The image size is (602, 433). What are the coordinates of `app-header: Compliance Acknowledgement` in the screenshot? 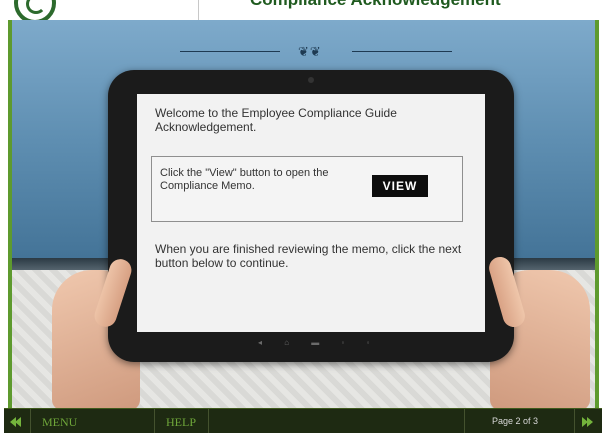 It's located at (301, 10).